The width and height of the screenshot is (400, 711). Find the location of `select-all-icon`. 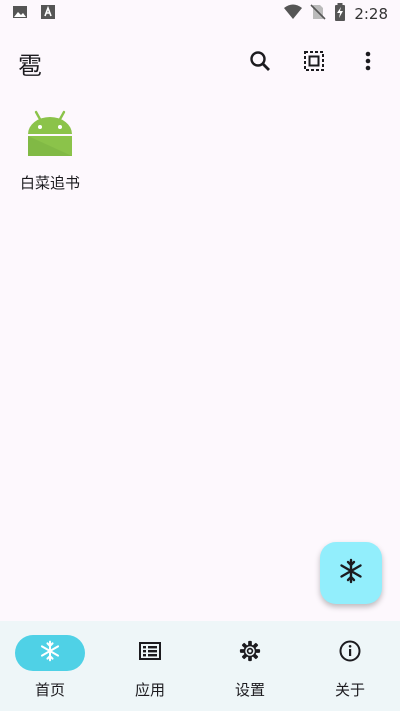

select-all-icon is located at coordinates (314, 63).